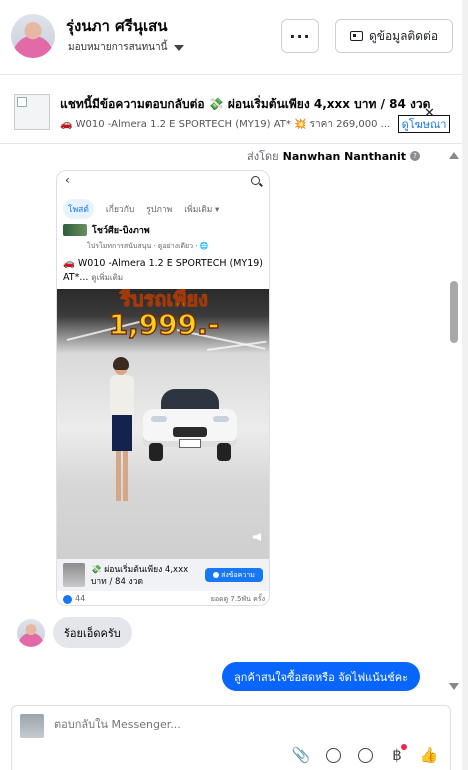 The width and height of the screenshot is (468, 770). I want to click on promo-text: รีบรถเพียง, so click(164, 300).